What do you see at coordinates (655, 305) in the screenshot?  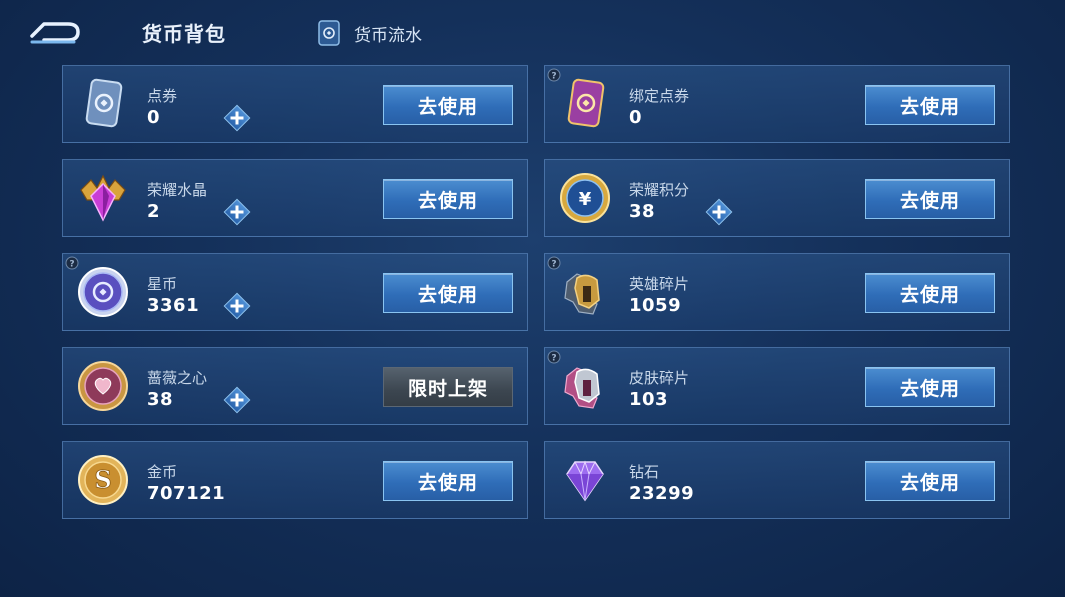 I see `currency-amount: 1059` at bounding box center [655, 305].